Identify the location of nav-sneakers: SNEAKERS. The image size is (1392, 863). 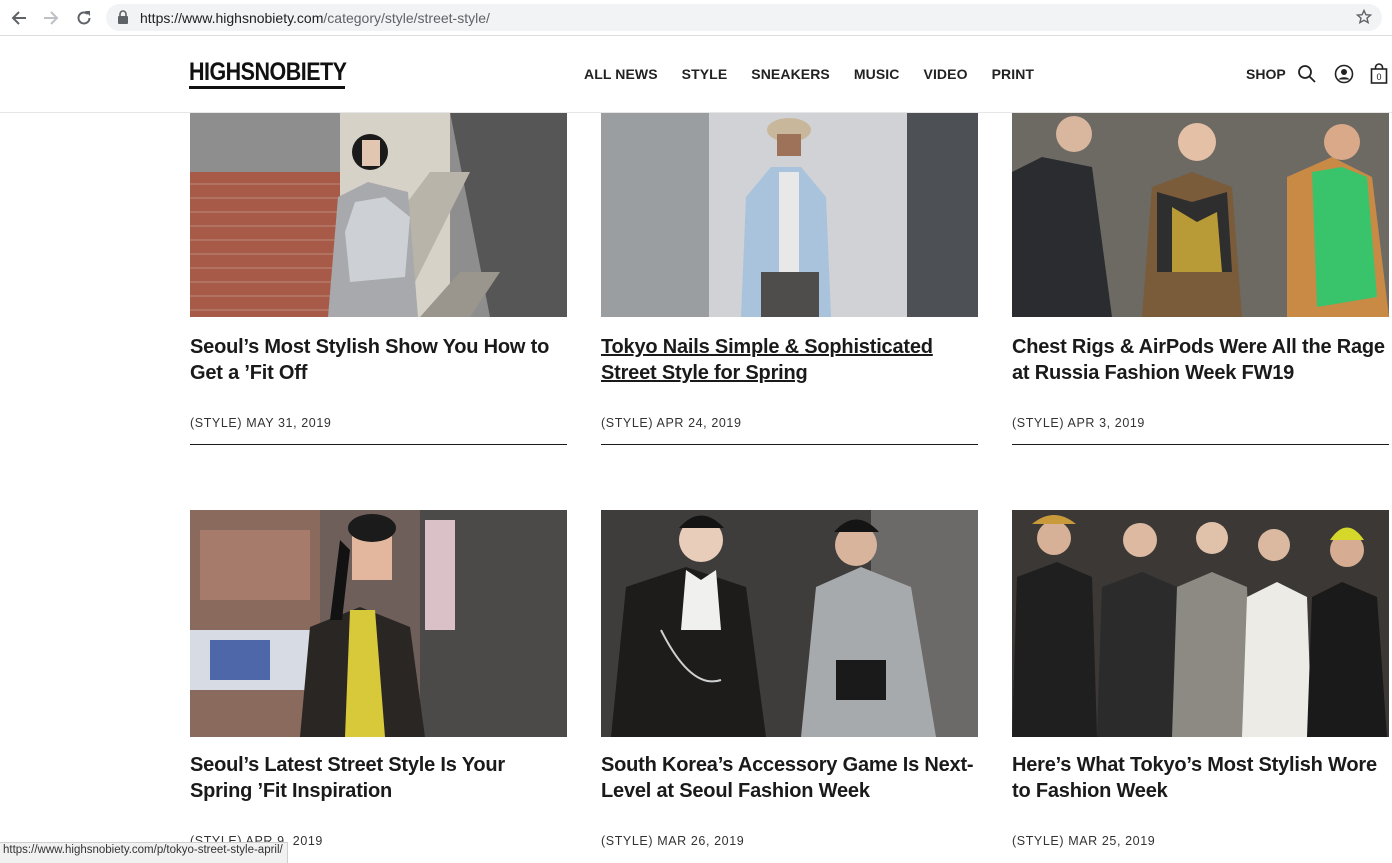
(790, 74).